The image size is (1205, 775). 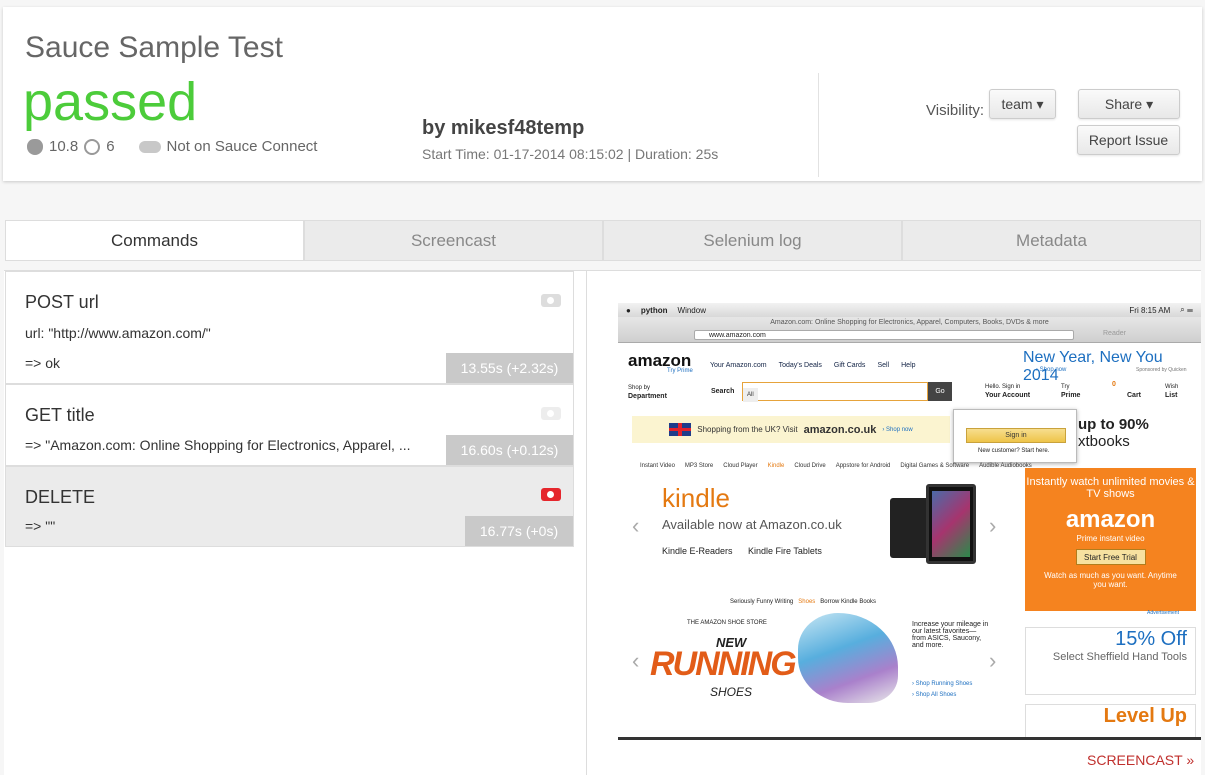 I want to click on cart-label: Cart, so click(x=1134, y=395).